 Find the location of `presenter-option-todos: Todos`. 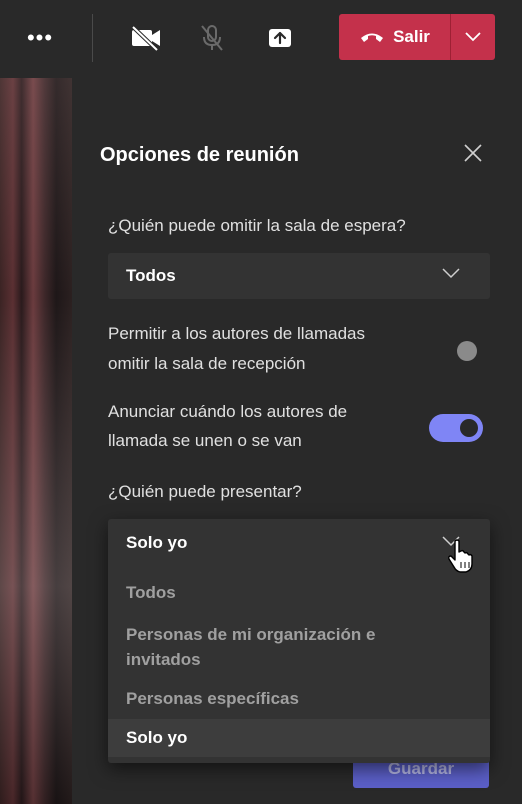

presenter-option-todos: Todos is located at coordinates (299, 594).